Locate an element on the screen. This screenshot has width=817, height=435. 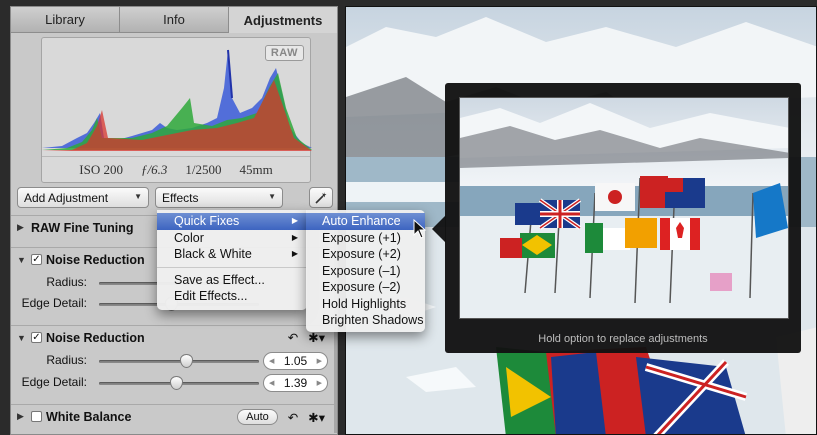
effects-popup: Effects ▼ is located at coordinates (219, 197).